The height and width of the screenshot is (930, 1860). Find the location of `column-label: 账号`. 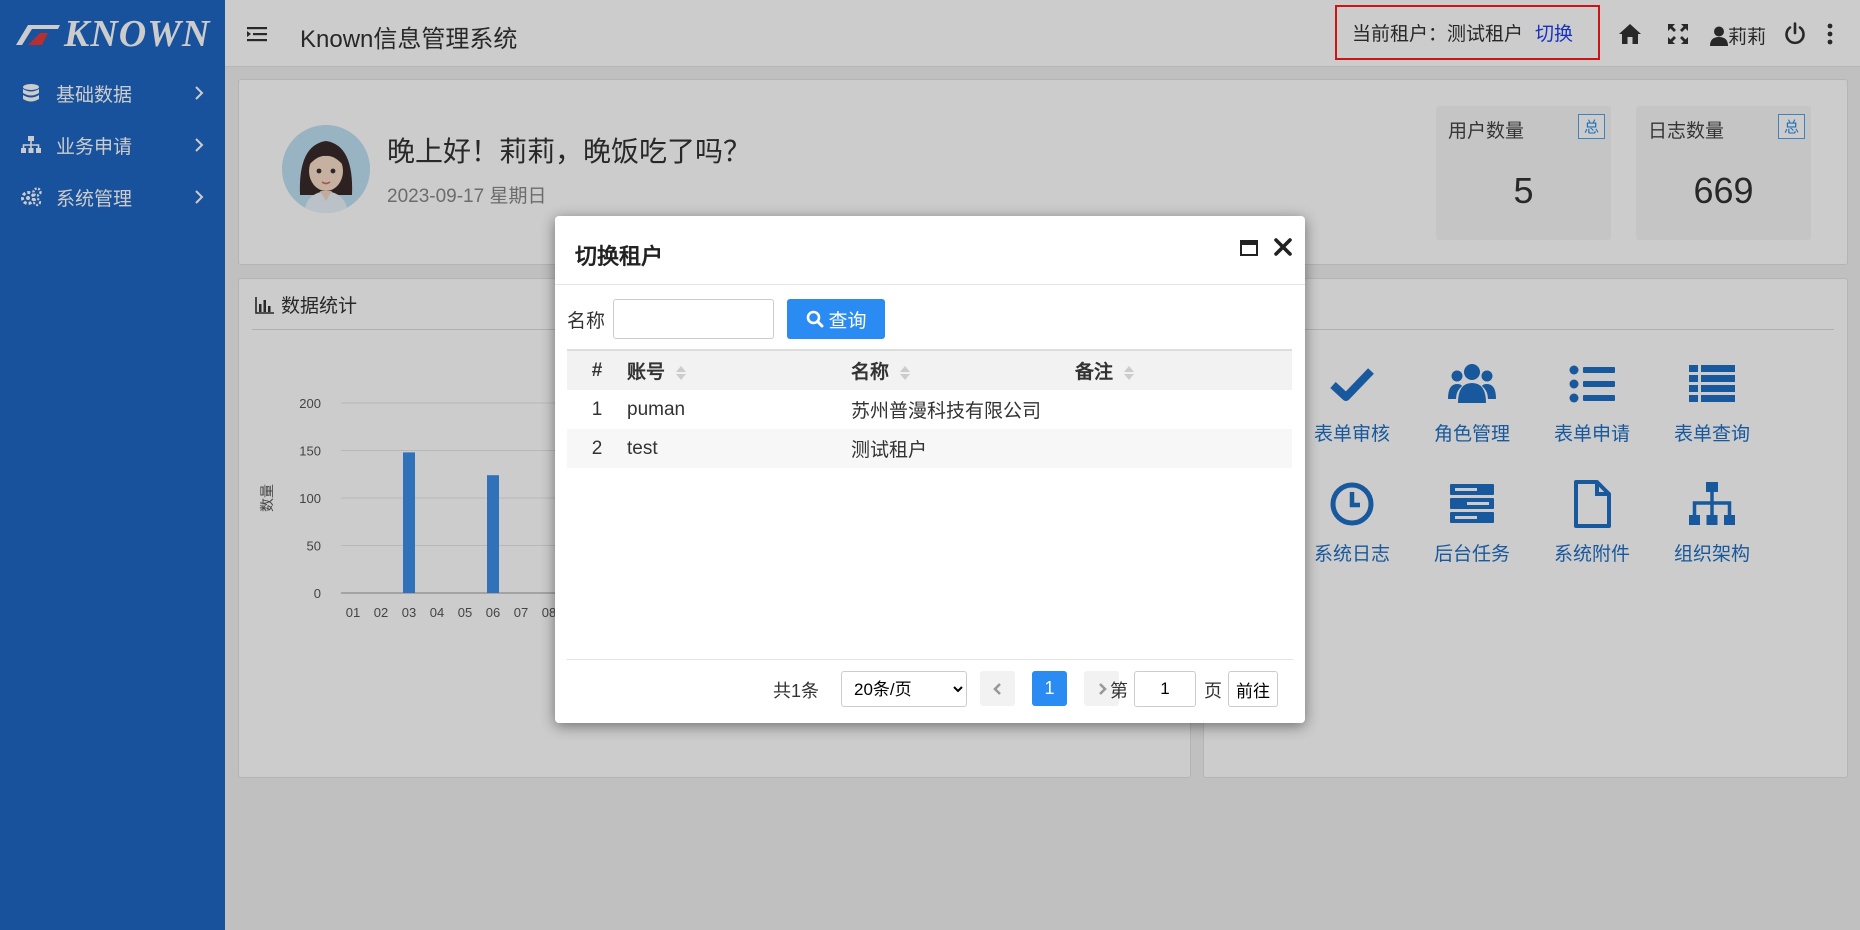

column-label: 账号 is located at coordinates (646, 372).